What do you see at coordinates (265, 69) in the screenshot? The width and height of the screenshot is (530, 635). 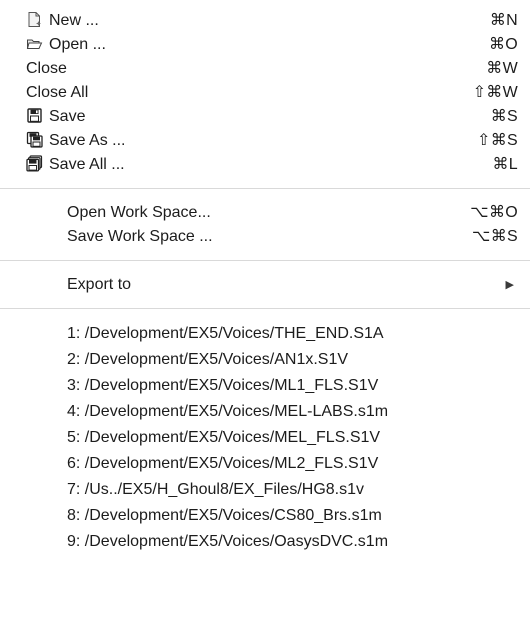 I see `menu-item-close: Close ⌘W` at bounding box center [265, 69].